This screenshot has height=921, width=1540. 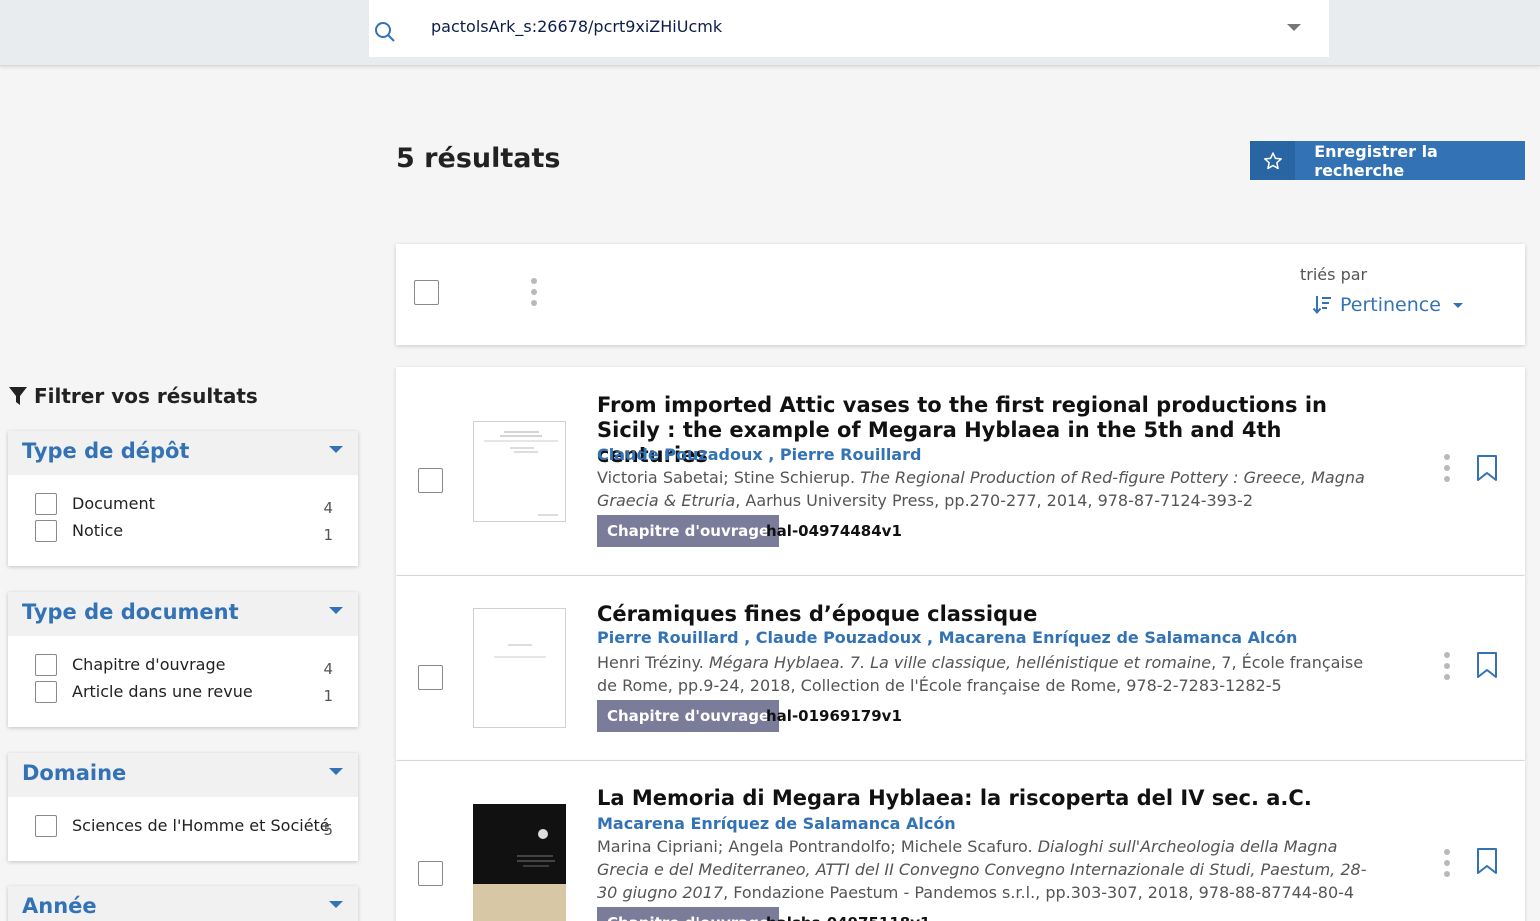 What do you see at coordinates (1376, 160) in the screenshot?
I see `save-search-label: Enregistrer la recherche` at bounding box center [1376, 160].